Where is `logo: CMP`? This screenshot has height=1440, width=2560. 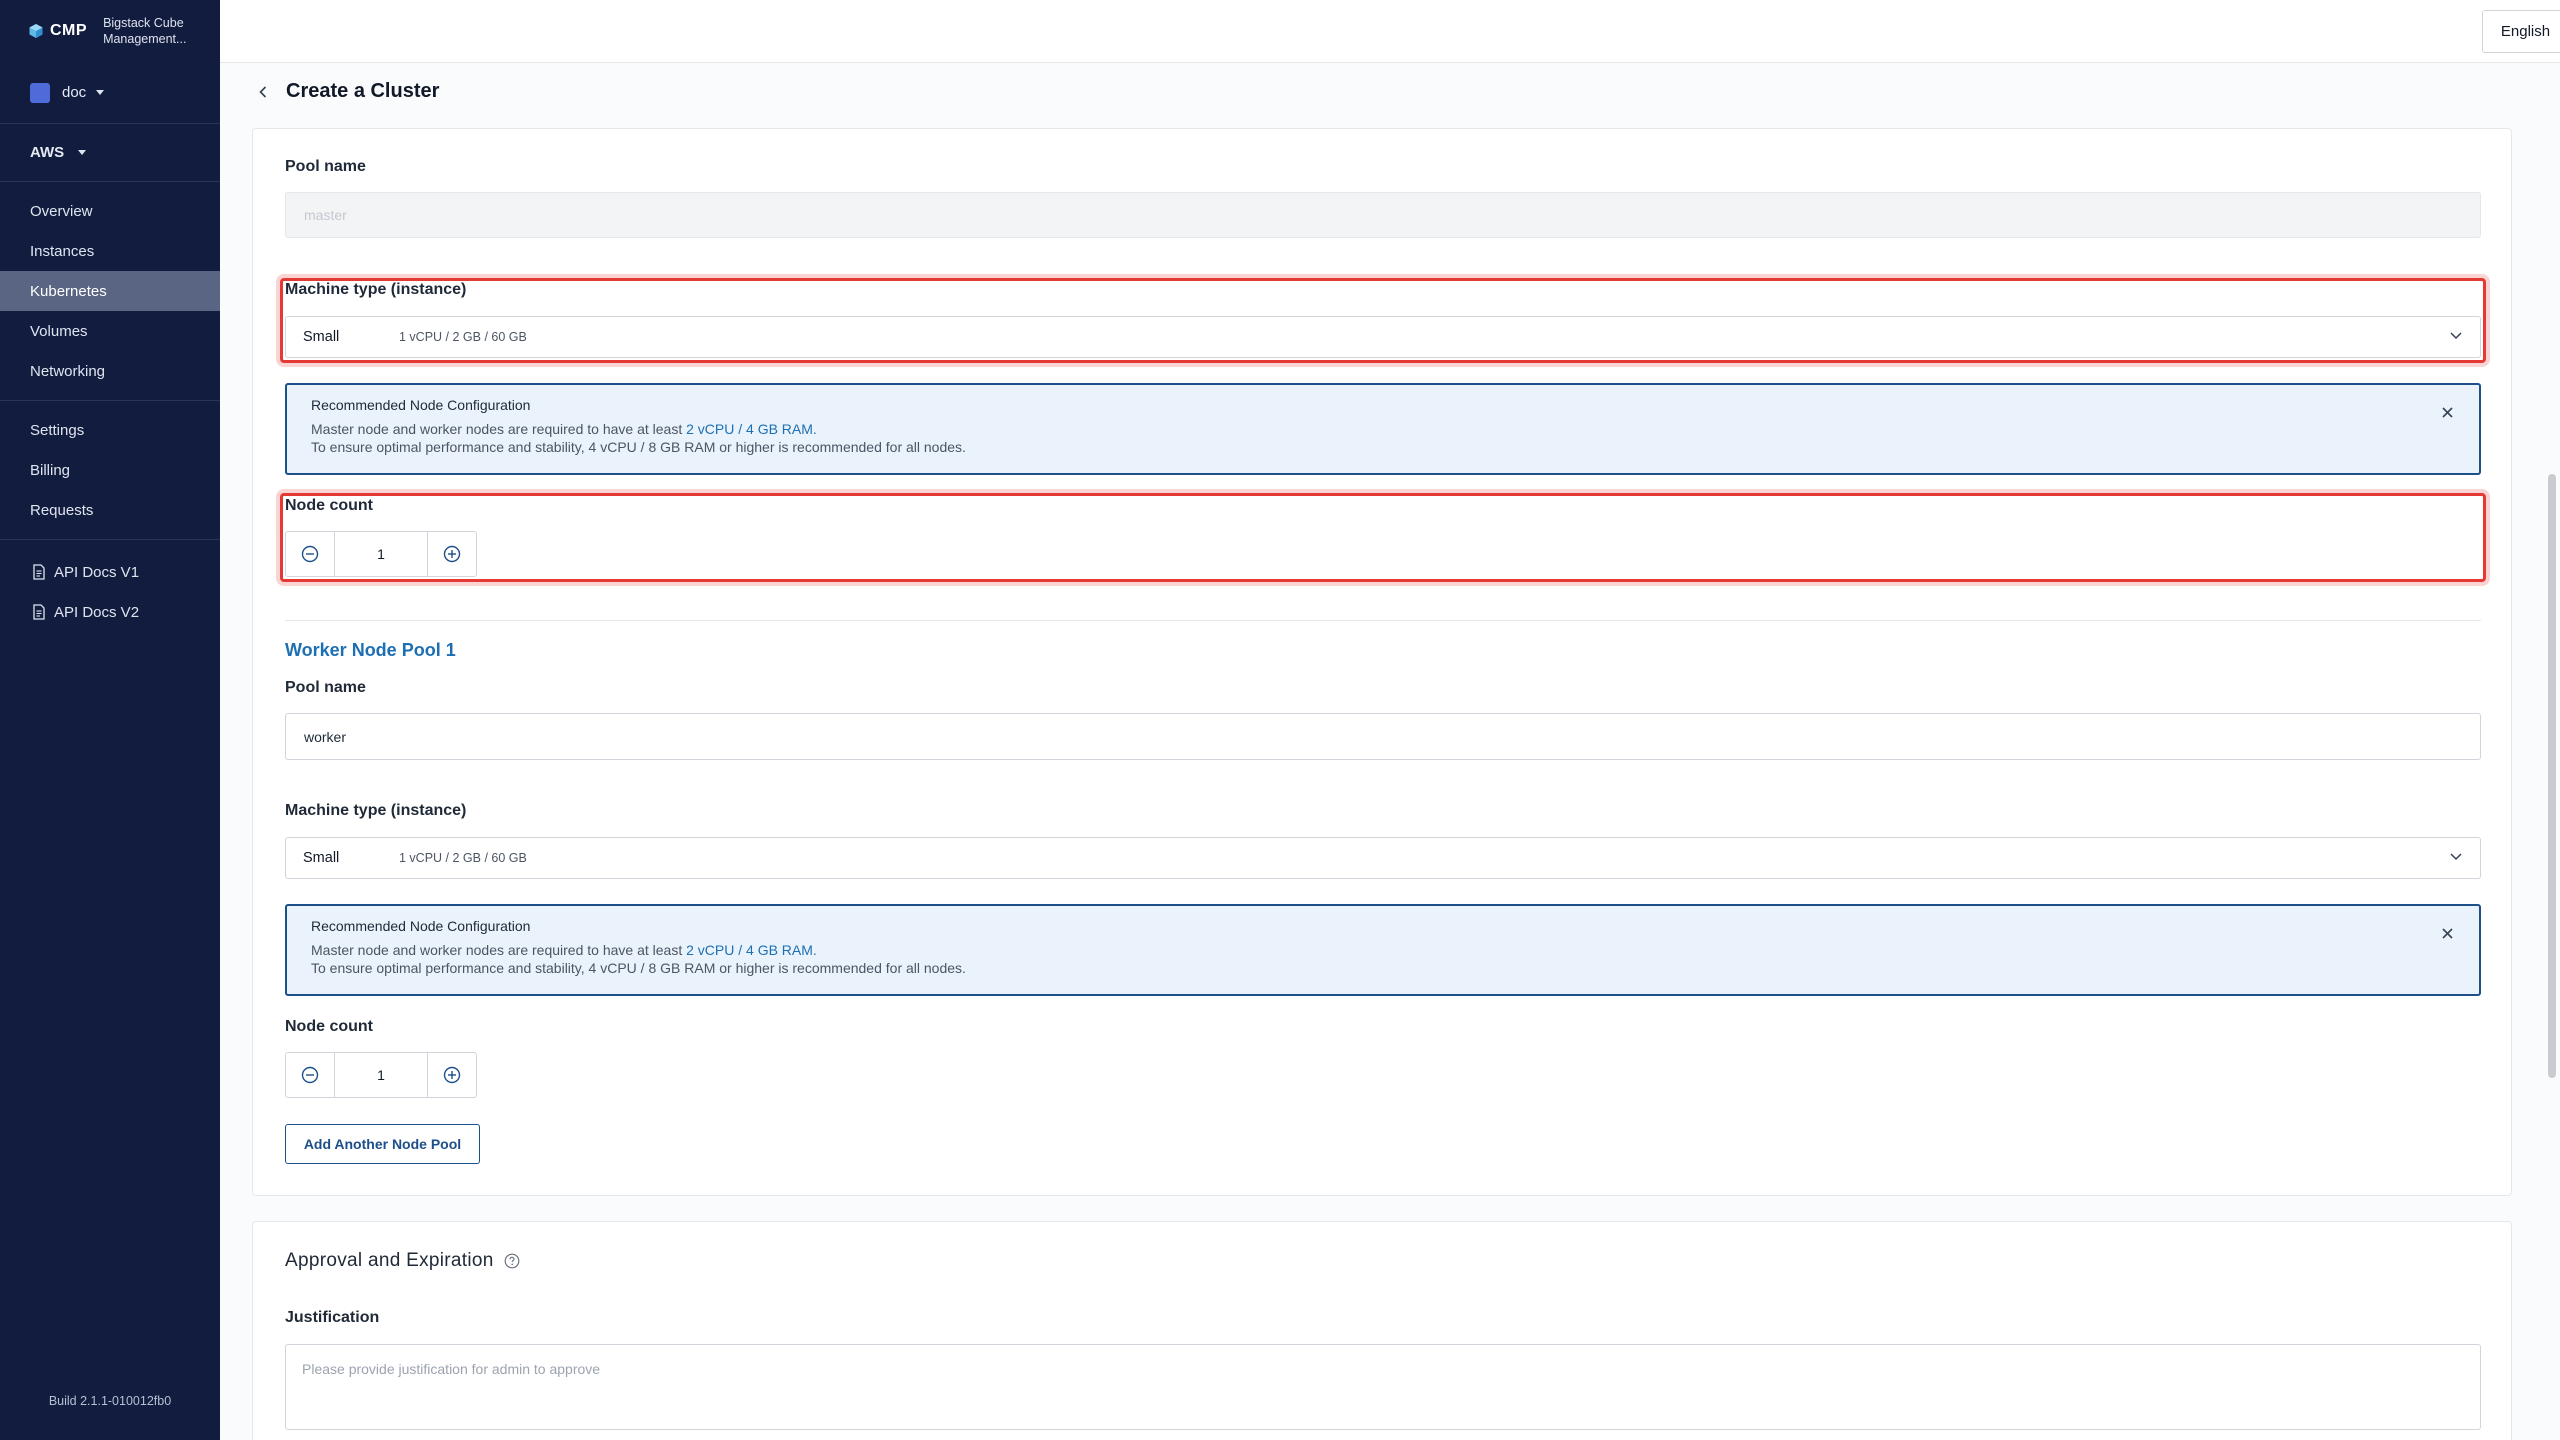 logo: CMP is located at coordinates (57, 31).